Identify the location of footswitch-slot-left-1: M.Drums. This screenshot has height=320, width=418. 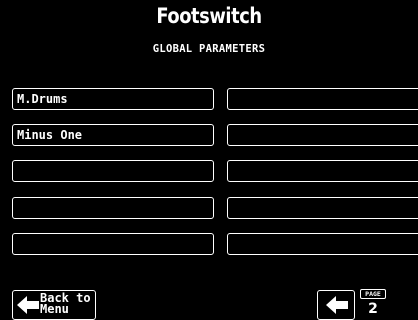
(113, 99).